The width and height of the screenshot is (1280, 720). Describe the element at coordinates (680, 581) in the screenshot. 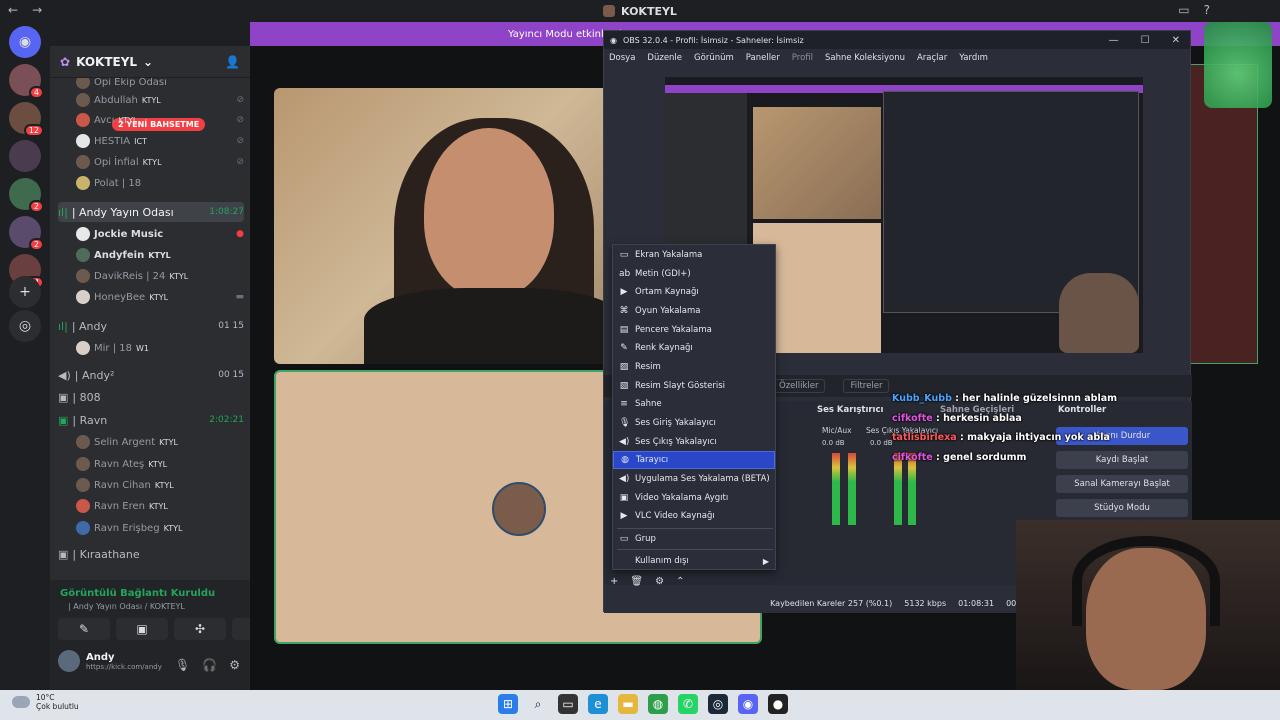

I see `chevron-up-icon: ⌃` at that location.